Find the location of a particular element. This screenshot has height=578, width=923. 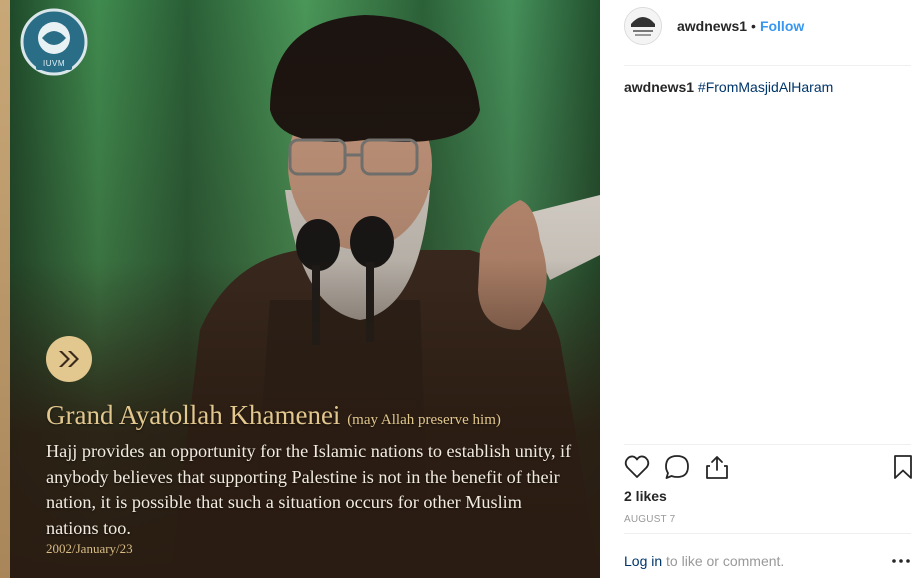

quote-icon is located at coordinates (69, 359).